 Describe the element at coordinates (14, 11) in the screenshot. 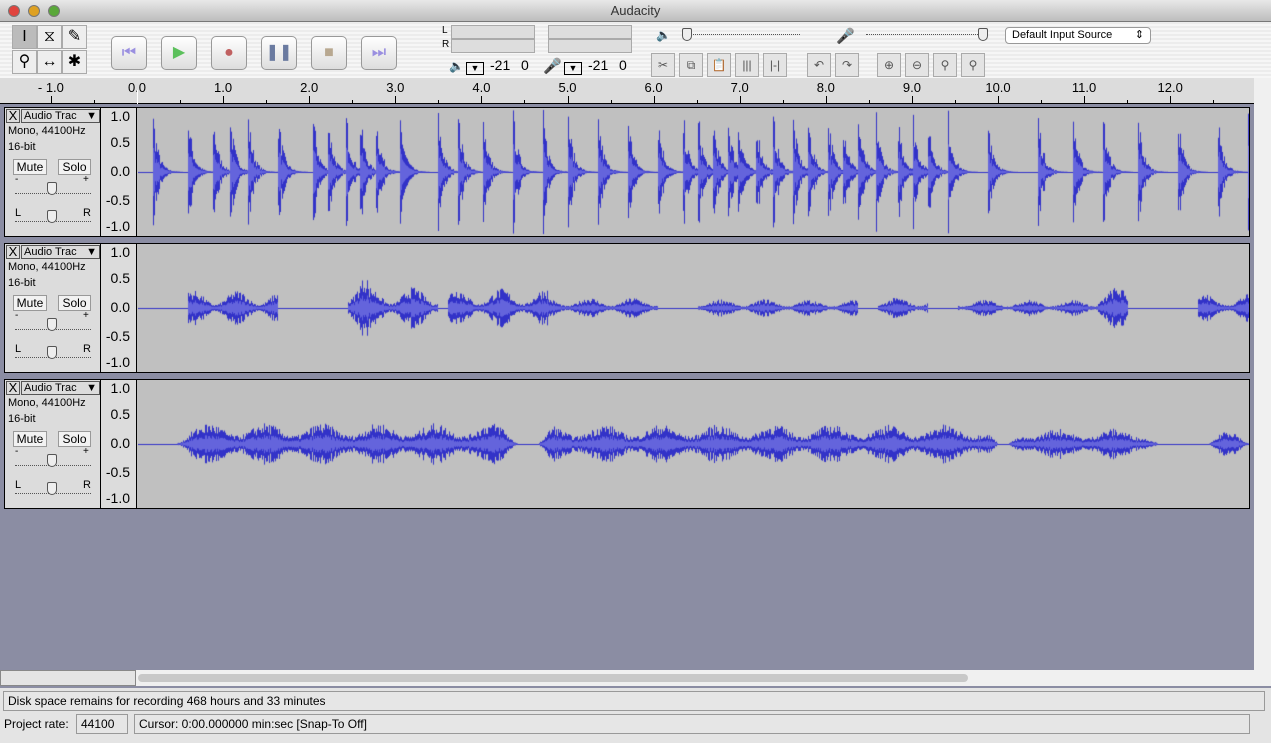

I see `close-window-button` at that location.